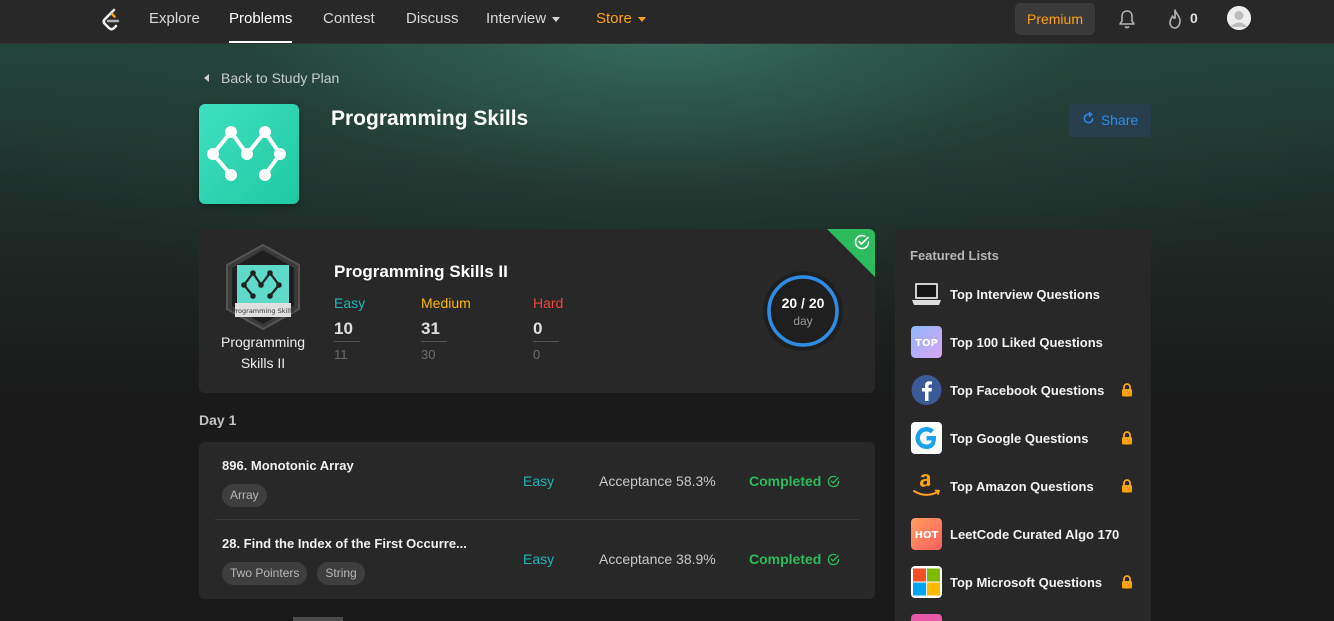 This screenshot has width=1334, height=621. I want to click on nav-interview: Interview, so click(523, 22).